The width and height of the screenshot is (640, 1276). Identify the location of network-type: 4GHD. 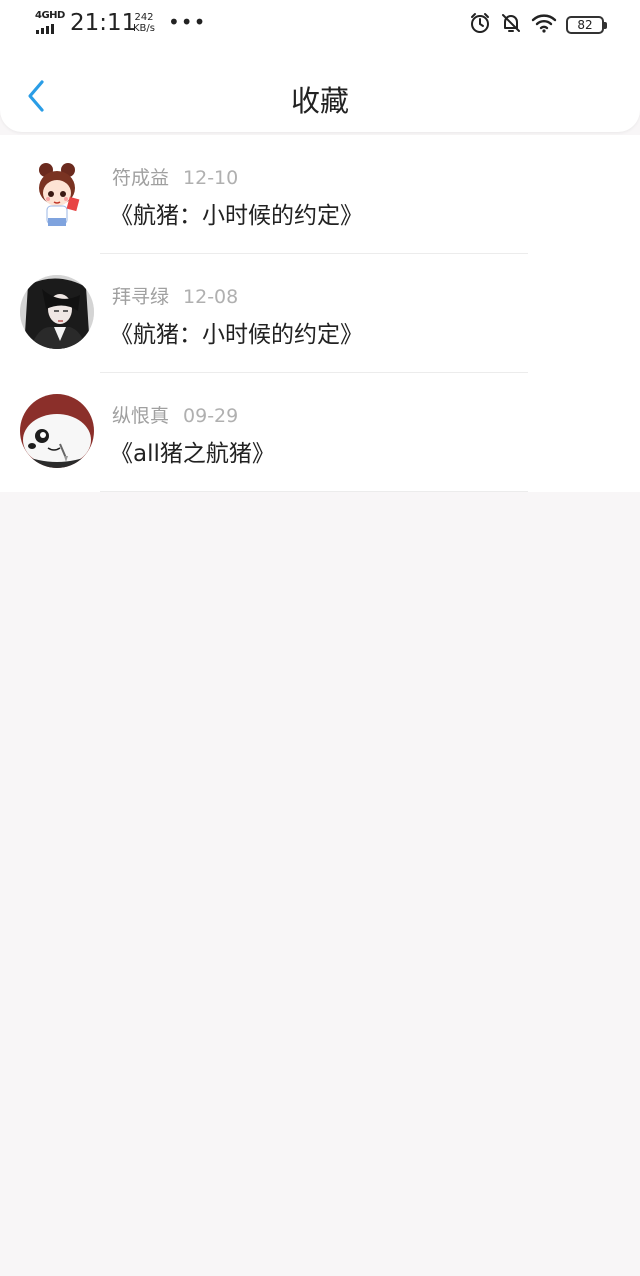
(50, 15).